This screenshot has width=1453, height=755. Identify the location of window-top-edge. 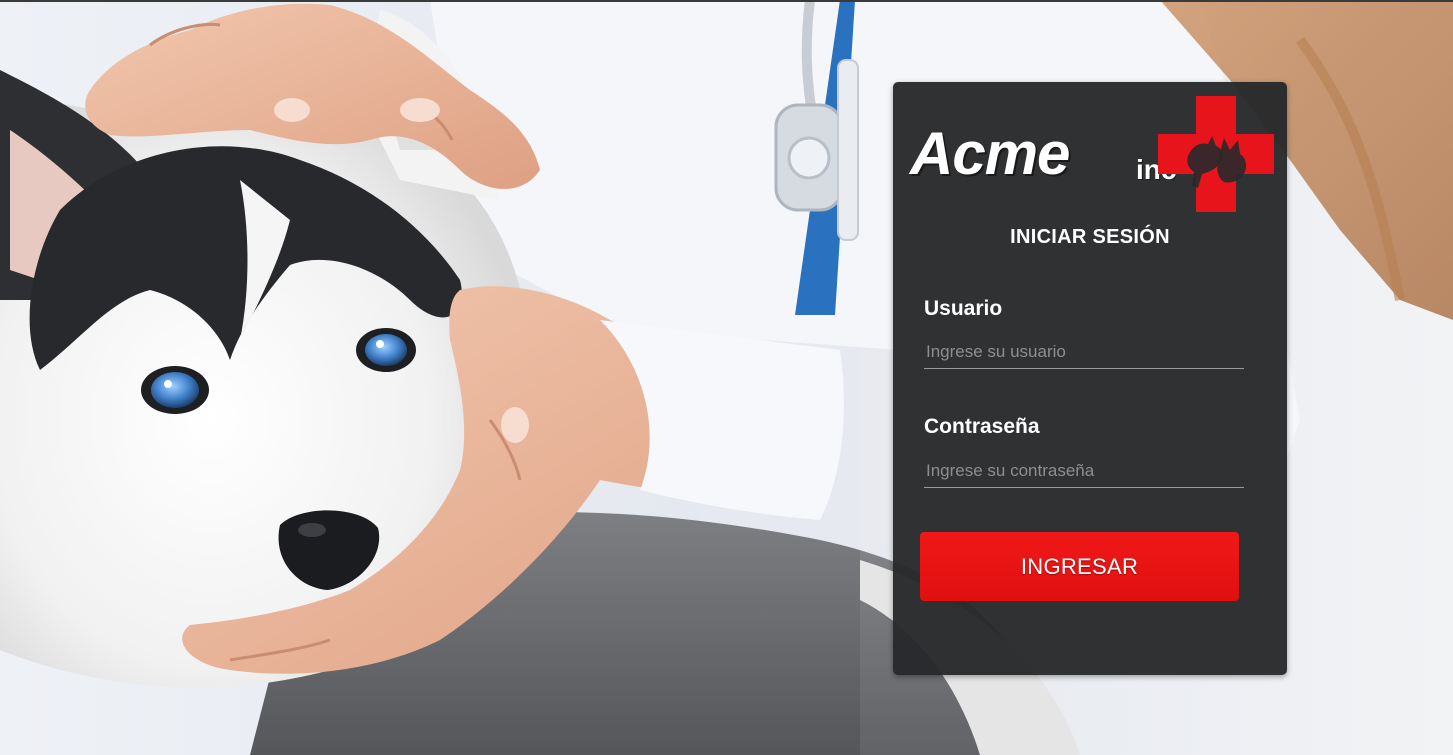
(726, 1).